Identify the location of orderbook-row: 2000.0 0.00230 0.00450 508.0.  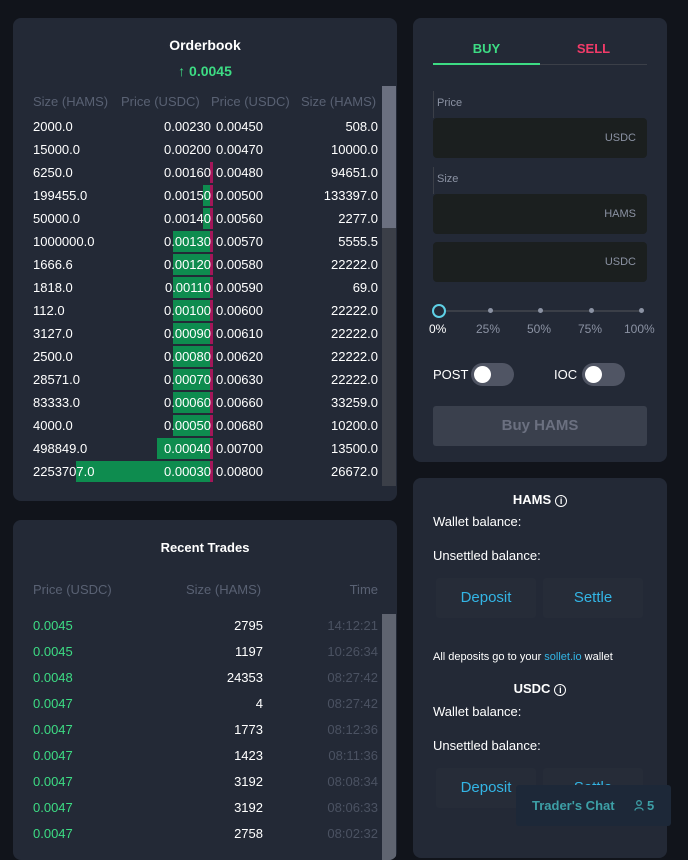
(197, 126).